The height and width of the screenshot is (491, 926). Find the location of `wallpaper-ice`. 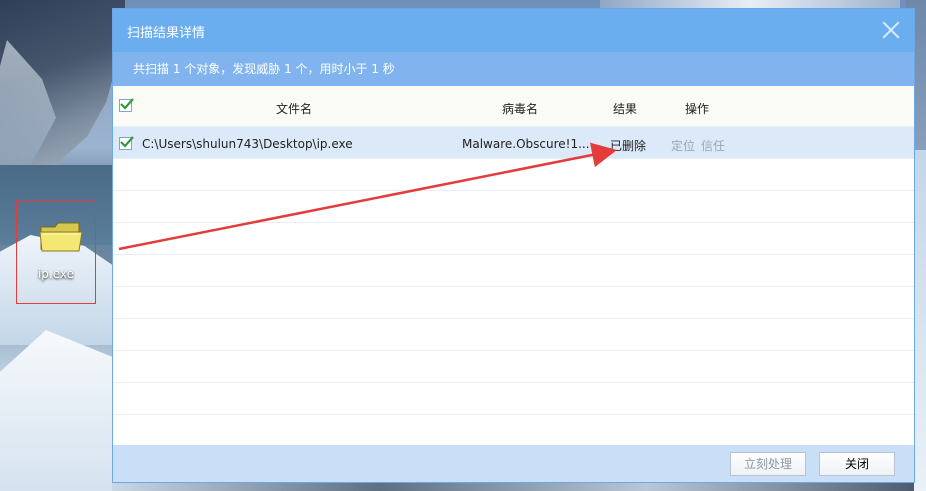

wallpaper-ice is located at coordinates (65, 410).